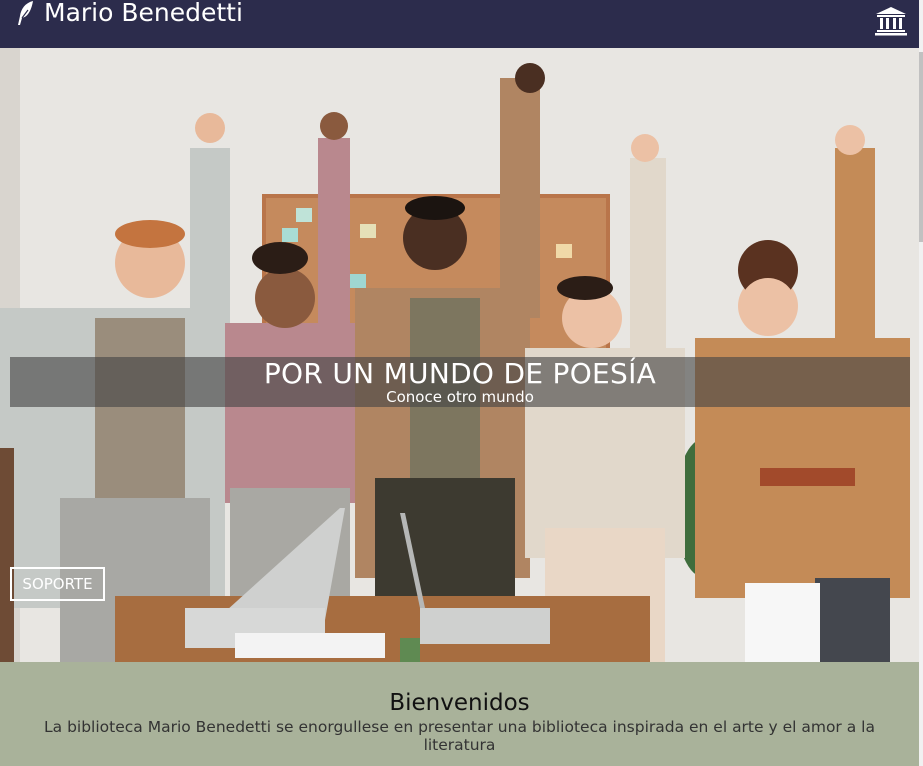  Describe the element at coordinates (460, 397) in the screenshot. I see `hero-subtitle: Conoce otro mundo` at that location.